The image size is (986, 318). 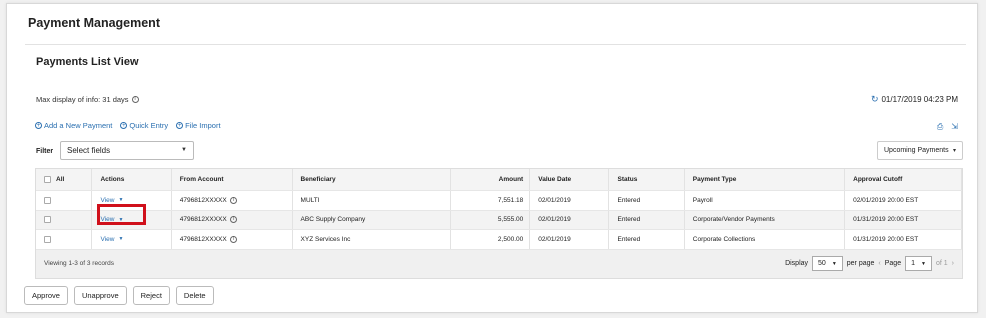 I want to click on next-page-icon: ›, so click(x=953, y=263).